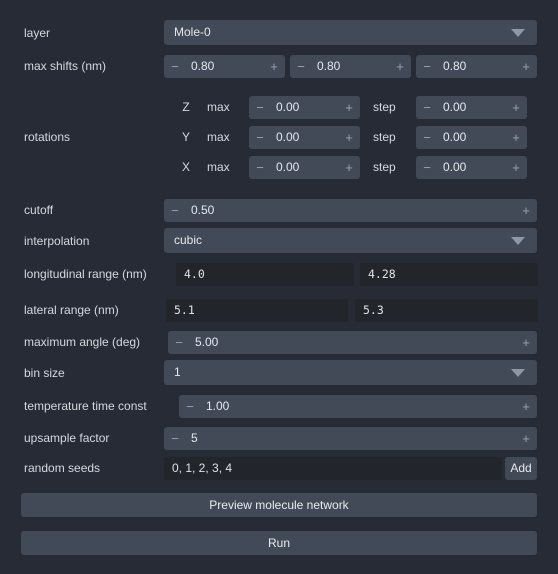 Image resolution: width=558 pixels, height=574 pixels. I want to click on label-random-seeds: random seeds, so click(62, 468).